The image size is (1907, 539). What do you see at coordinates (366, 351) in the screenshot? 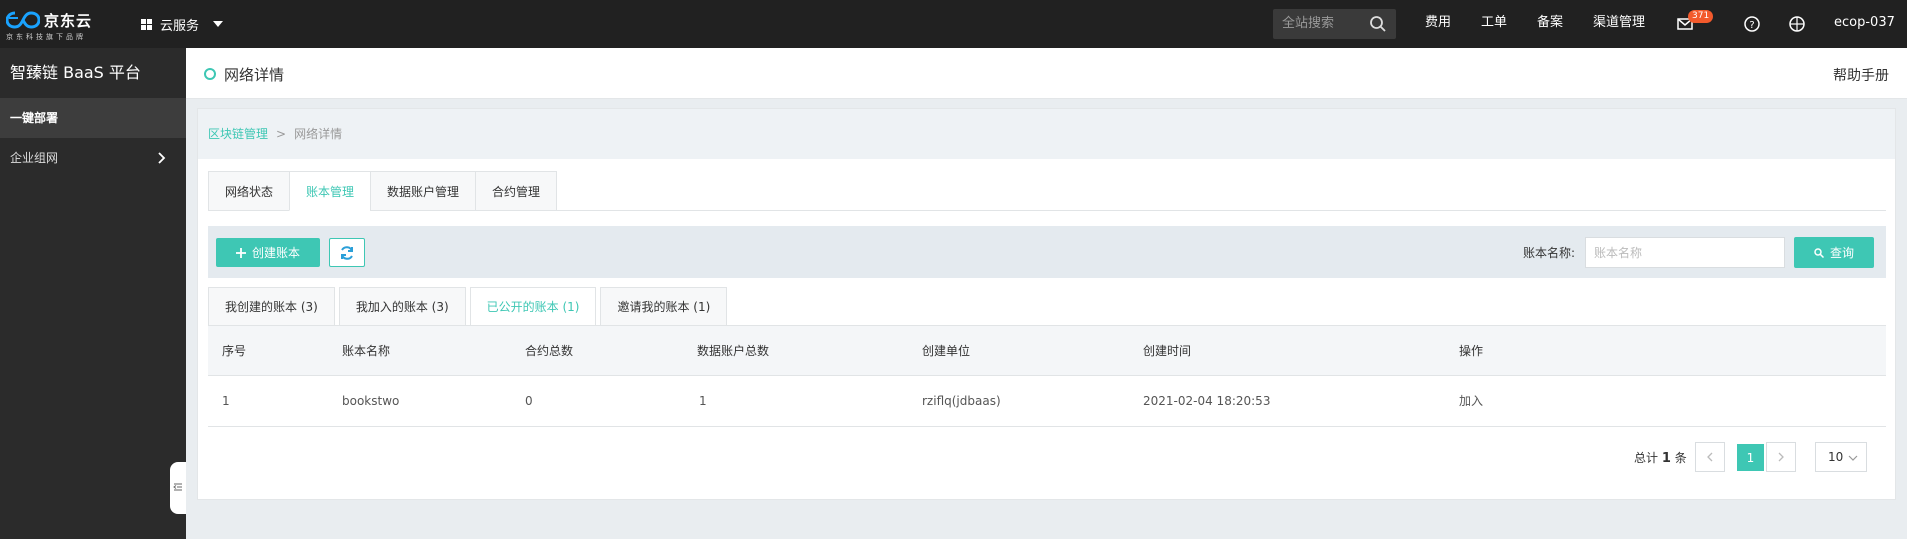
I see `column-header-ledger-name: 账本名称` at bounding box center [366, 351].